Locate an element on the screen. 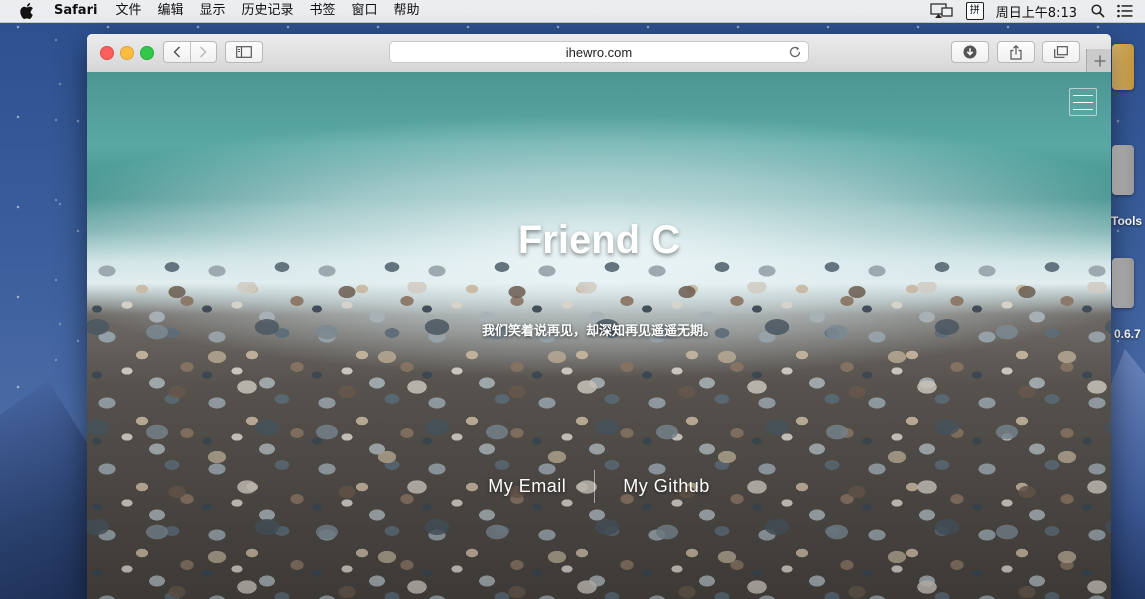 Image resolution: width=1145 pixels, height=599 pixels. menu-bookmarks: 书签 is located at coordinates (323, 11).